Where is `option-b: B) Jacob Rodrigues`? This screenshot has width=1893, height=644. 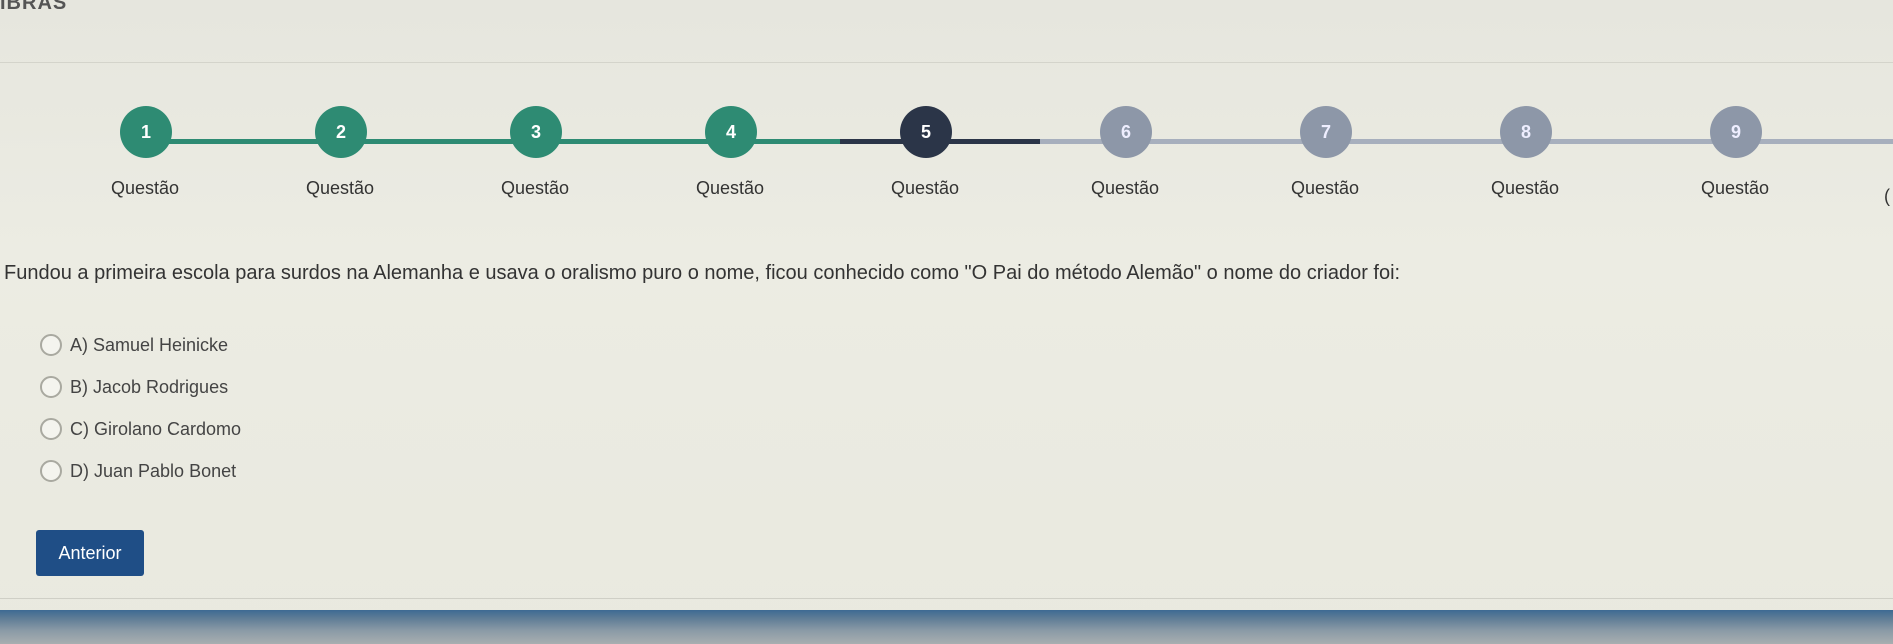
option-b: B) Jacob Rodrigues is located at coordinates (134, 387).